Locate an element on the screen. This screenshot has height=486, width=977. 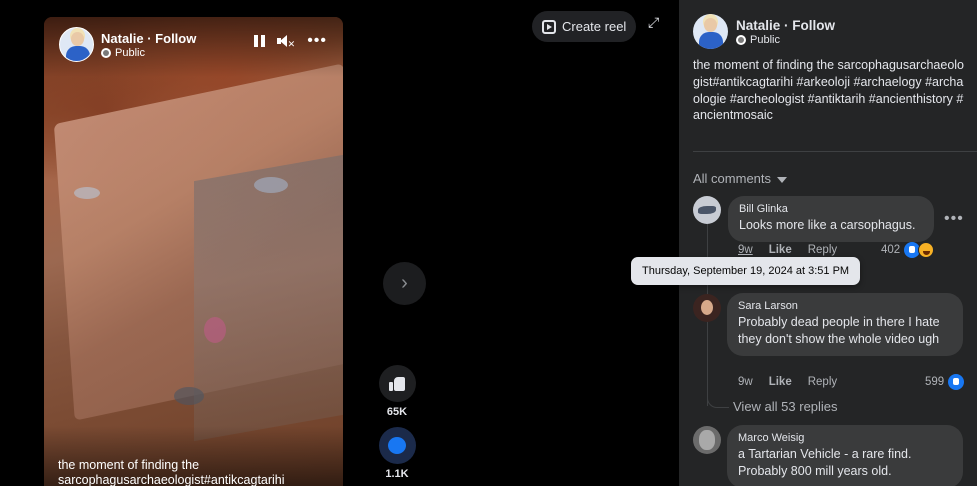
comment-button is located at coordinates (397, 445).